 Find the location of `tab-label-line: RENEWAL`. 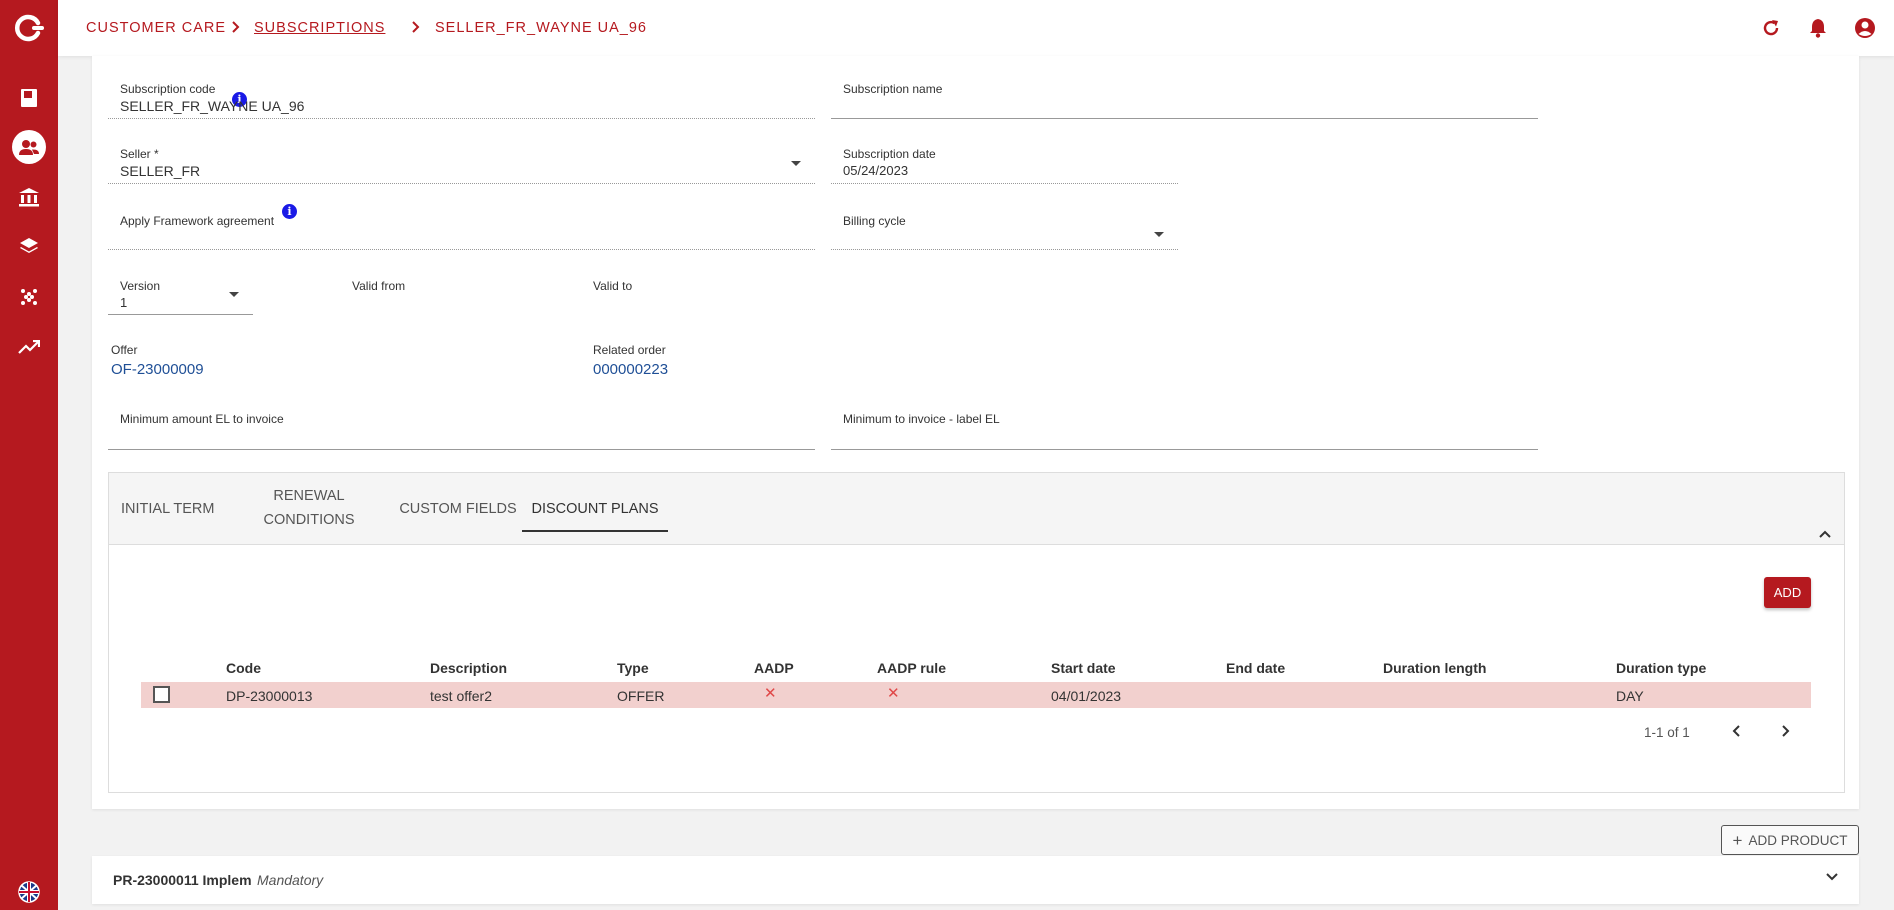

tab-label-line: RENEWAL is located at coordinates (309, 496).